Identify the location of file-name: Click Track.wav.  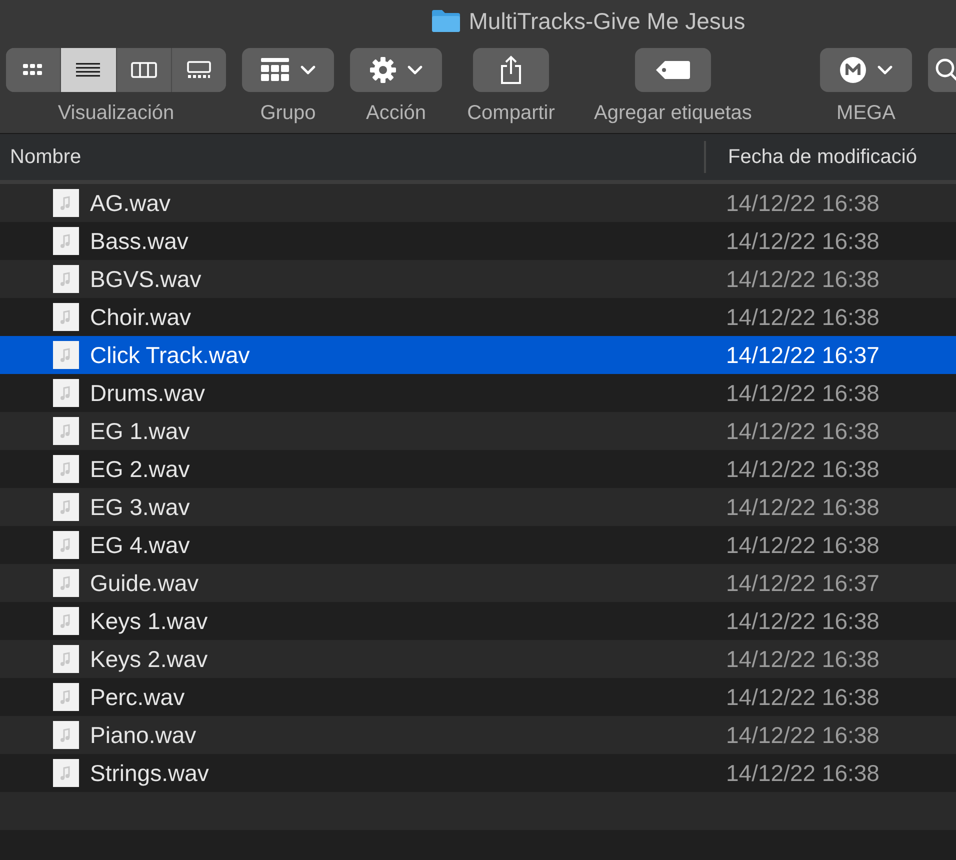
(170, 355).